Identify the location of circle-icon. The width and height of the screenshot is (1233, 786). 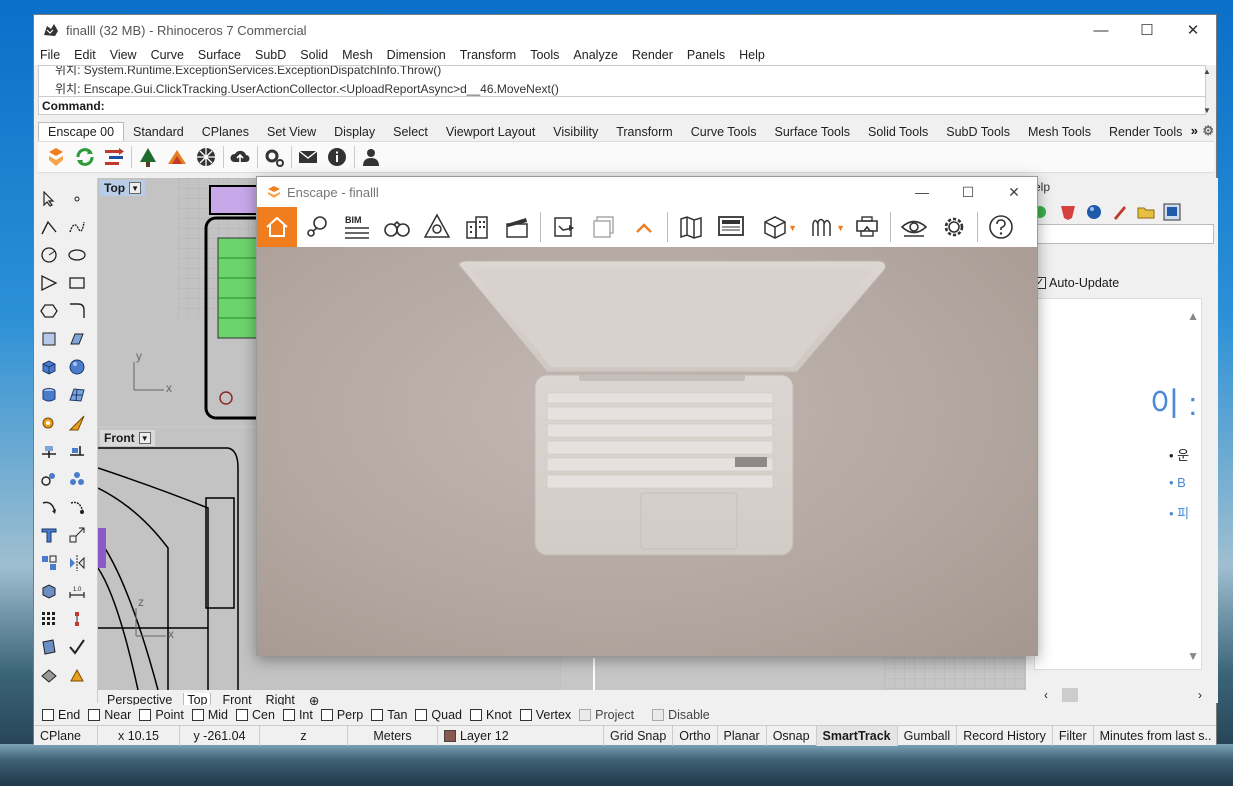
(49, 255).